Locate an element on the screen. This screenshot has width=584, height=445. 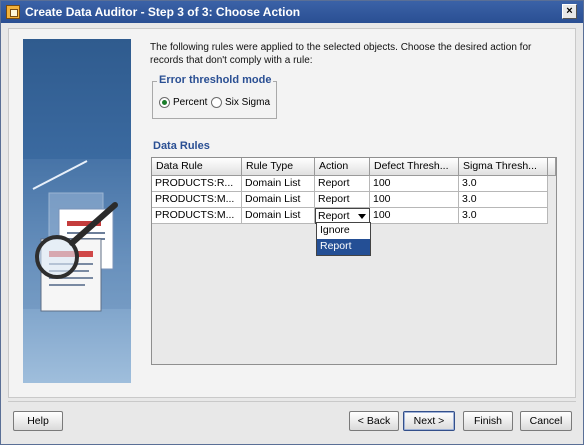
percent-radio: Percent is located at coordinates (183, 102).